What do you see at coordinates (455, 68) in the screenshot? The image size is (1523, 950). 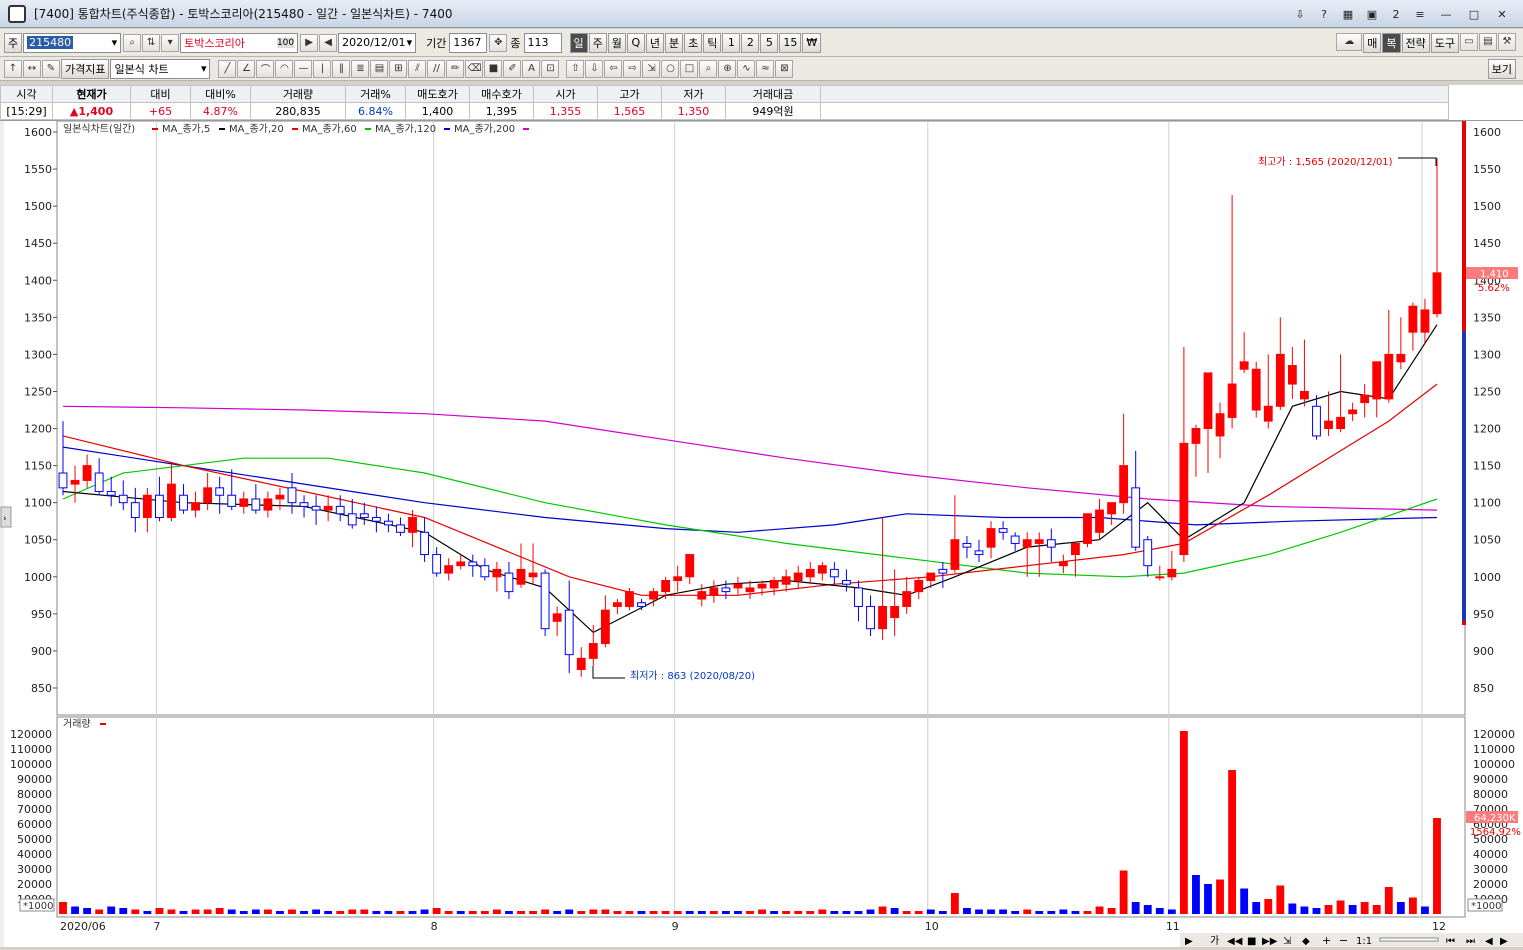 I see `pencil-icon: ✏` at bounding box center [455, 68].